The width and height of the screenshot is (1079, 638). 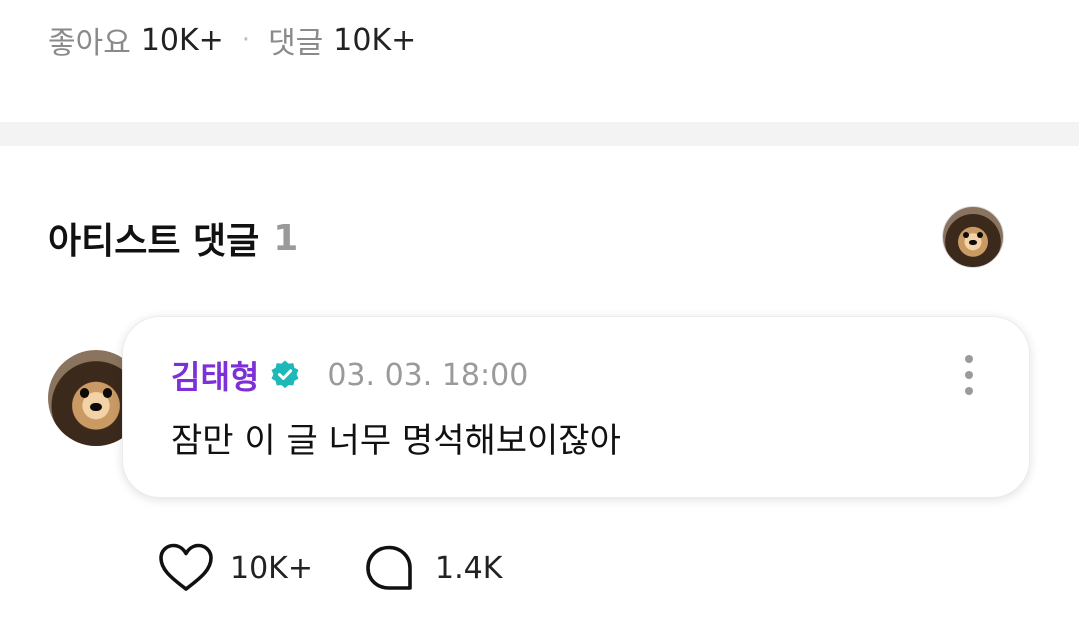 What do you see at coordinates (389, 567) in the screenshot?
I see `speech-bubble-icon` at bounding box center [389, 567].